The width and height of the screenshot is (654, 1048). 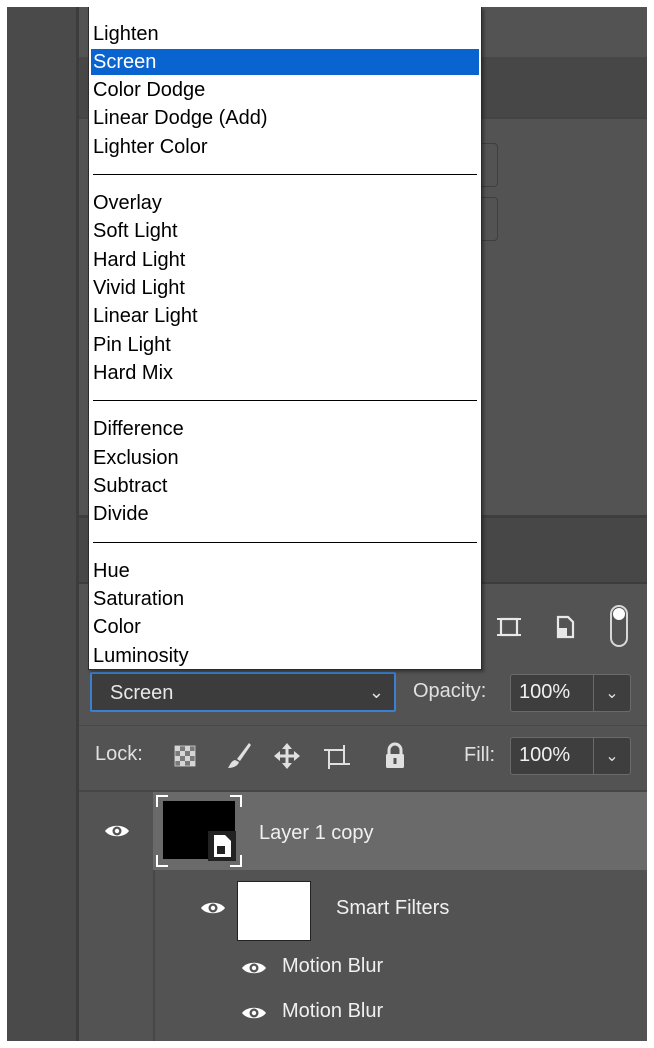 What do you see at coordinates (619, 614) in the screenshot?
I see `toggle-knob` at bounding box center [619, 614].